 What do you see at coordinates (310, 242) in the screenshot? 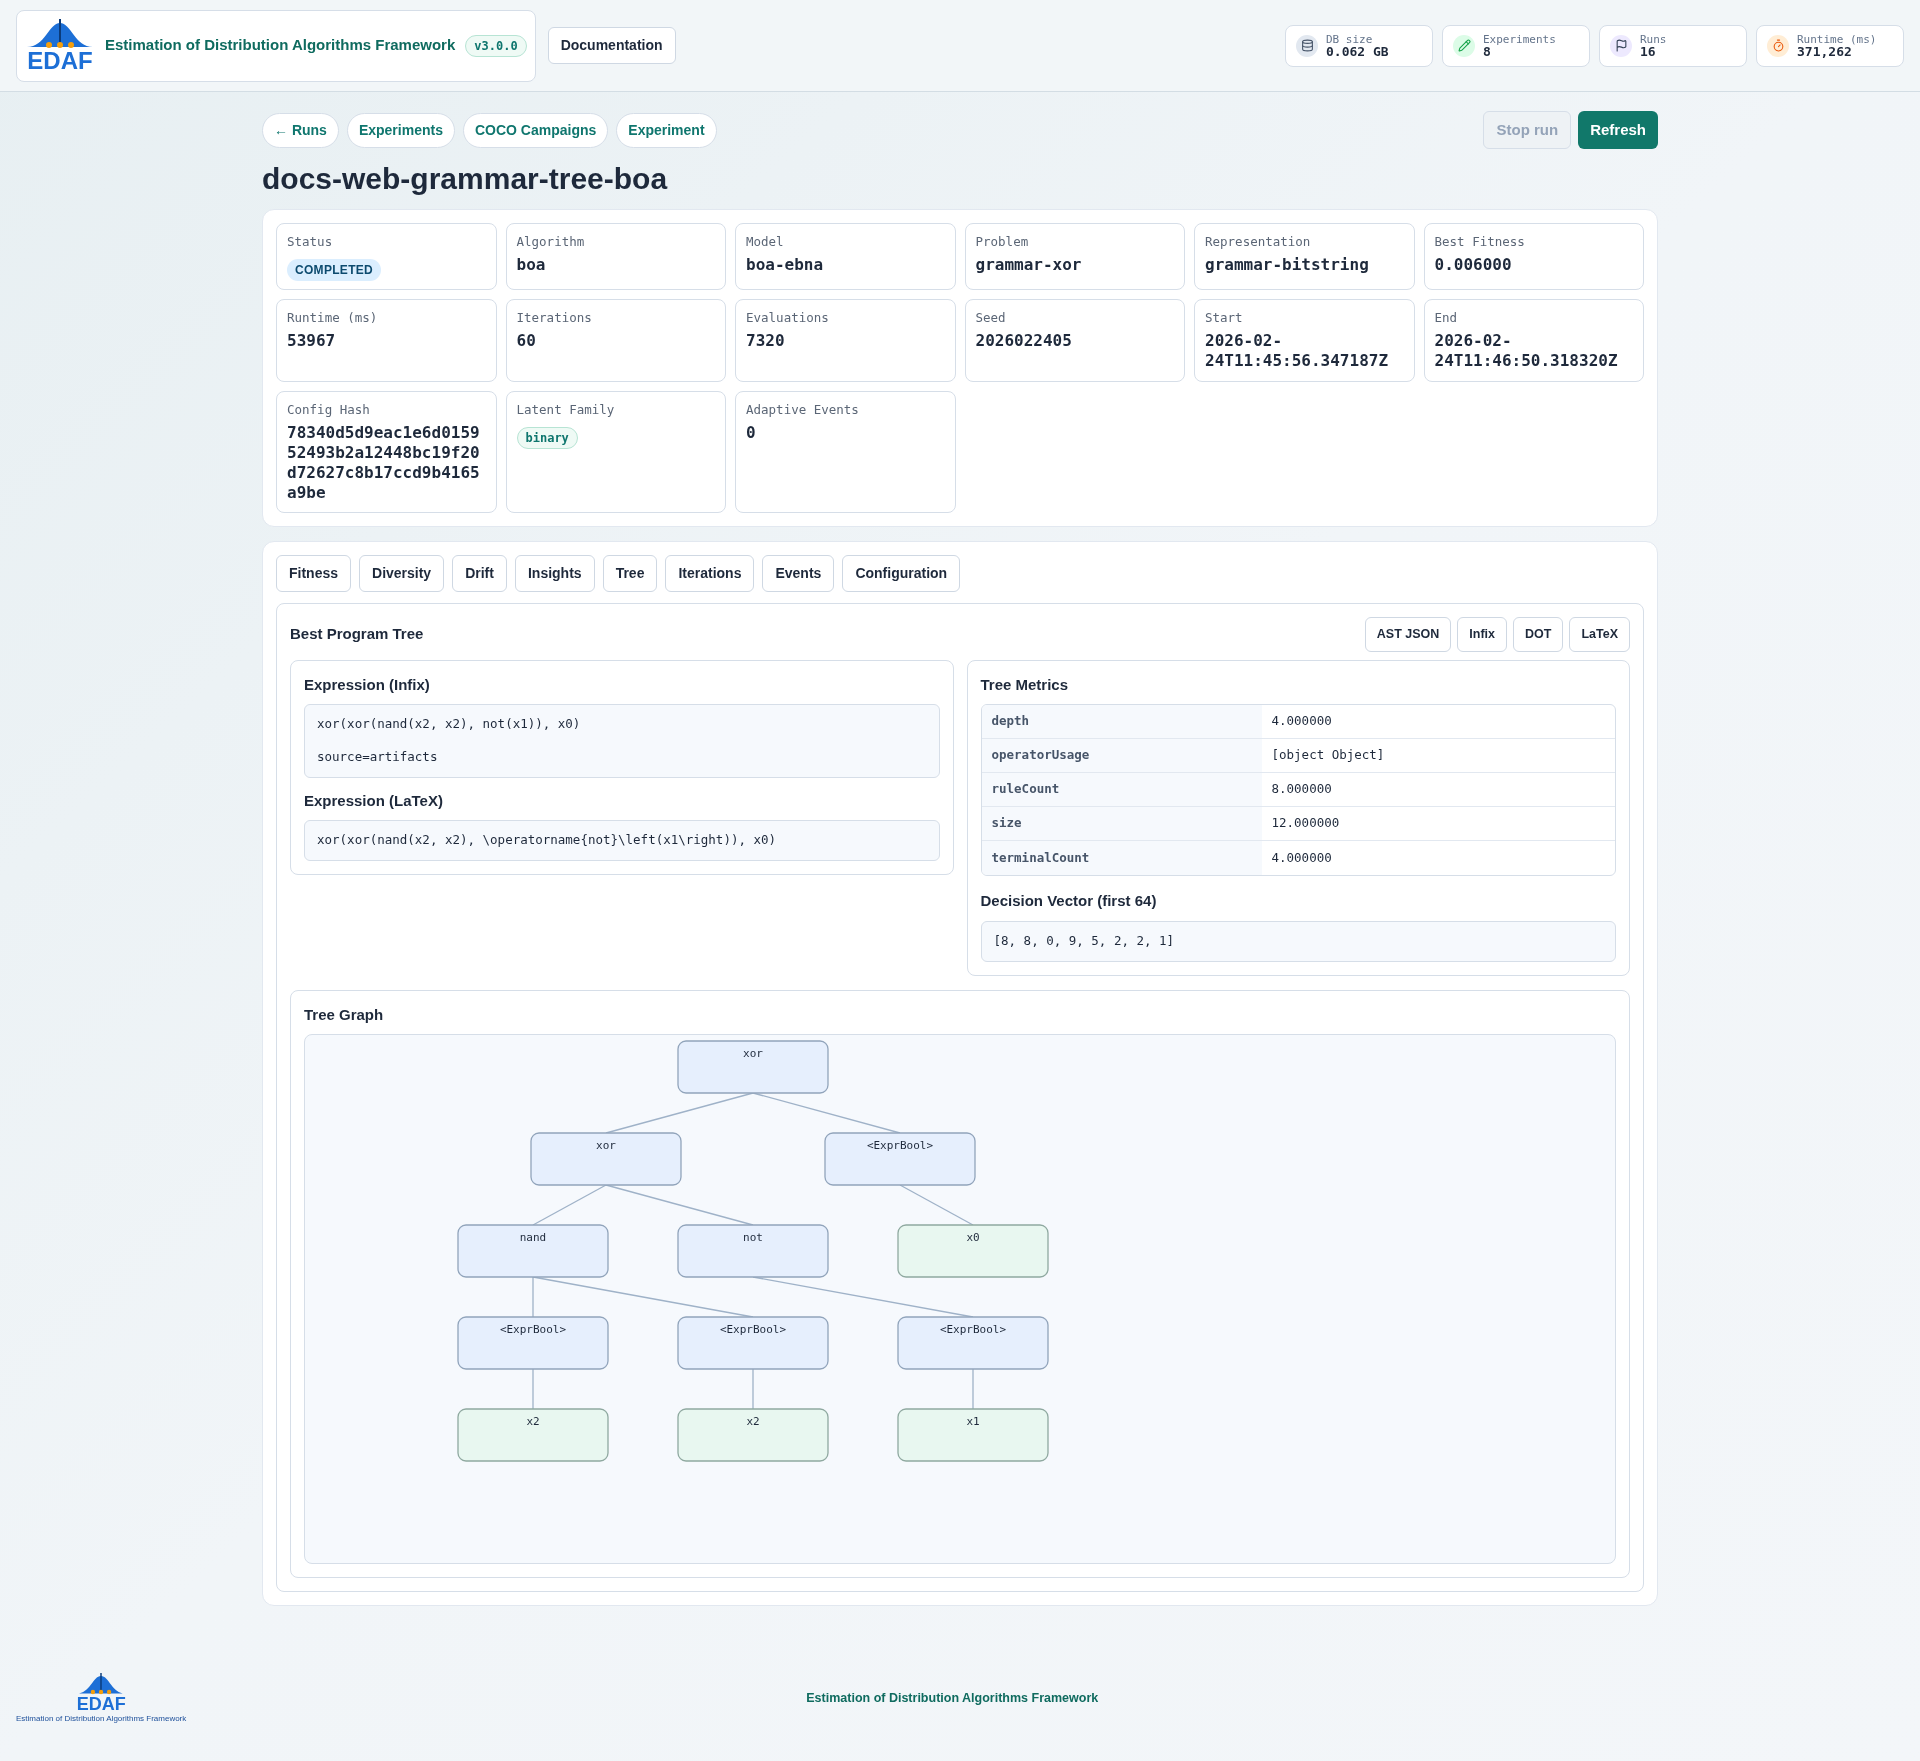
I see `field-label: Status` at bounding box center [310, 242].